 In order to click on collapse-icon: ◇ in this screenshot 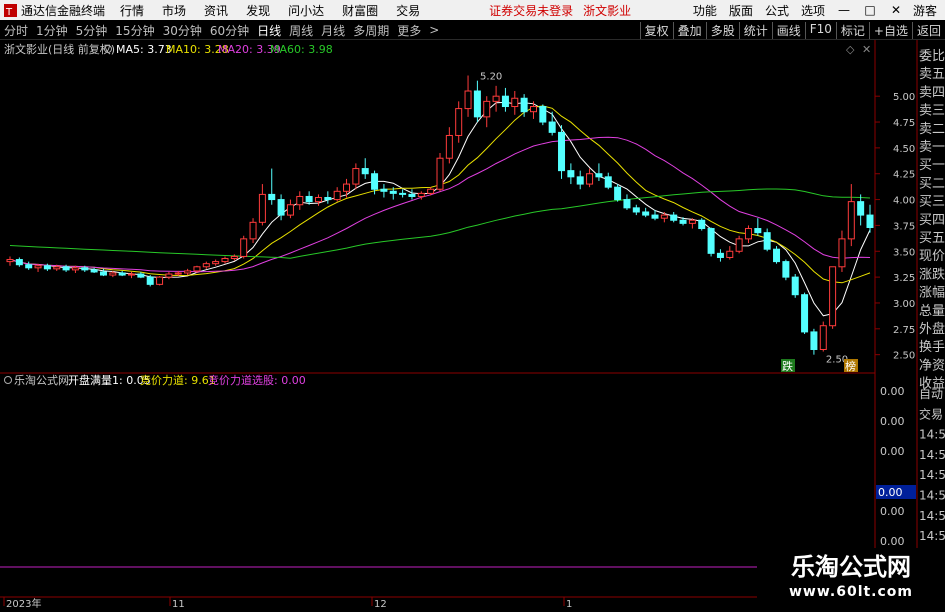, I will do `click(850, 49)`.